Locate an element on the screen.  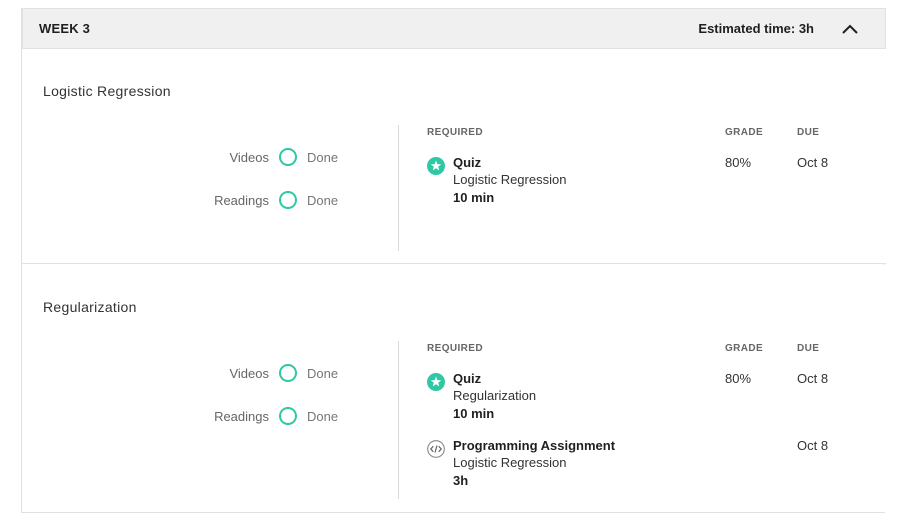
chevron-up-icon is located at coordinates (850, 29).